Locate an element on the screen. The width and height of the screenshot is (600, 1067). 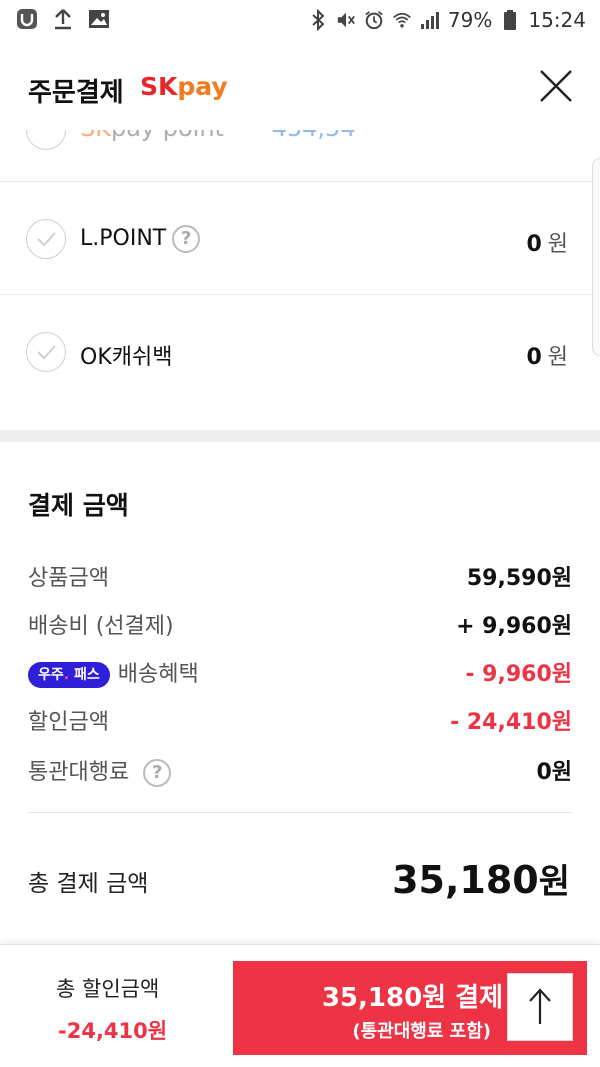
ujoo-pass-badge: 우주. 패스 is located at coordinates (69, 675).